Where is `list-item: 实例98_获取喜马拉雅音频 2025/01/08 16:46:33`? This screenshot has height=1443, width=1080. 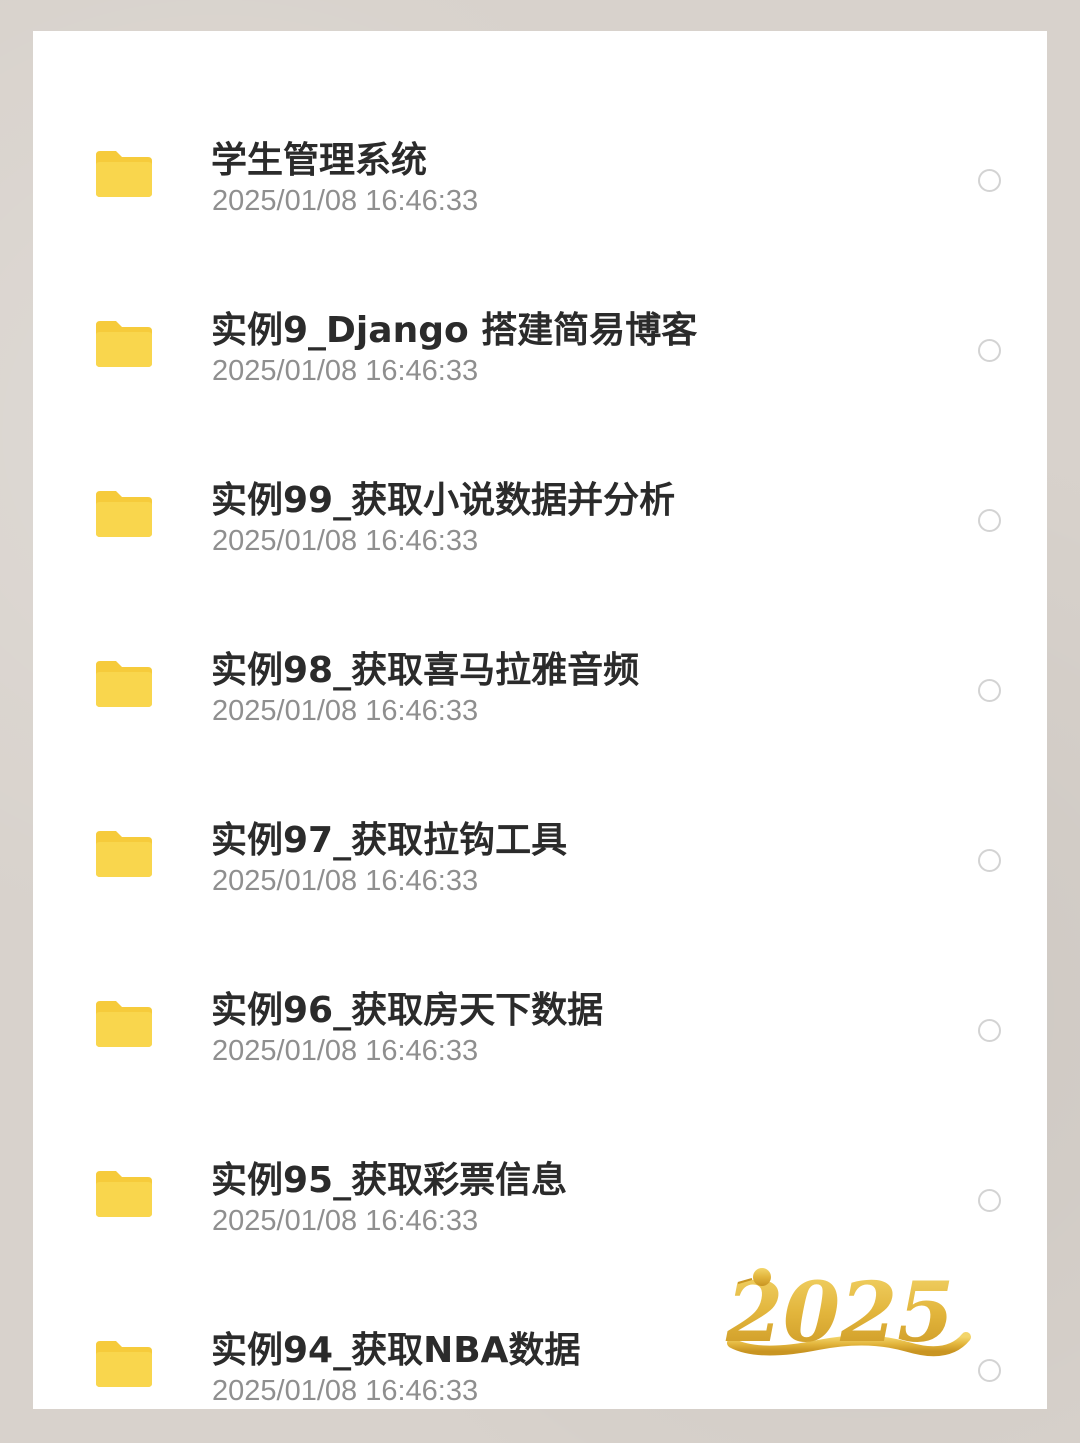 list-item: 实例98_获取喜马拉雅音频 2025/01/08 16:46:33 is located at coordinates (540, 658).